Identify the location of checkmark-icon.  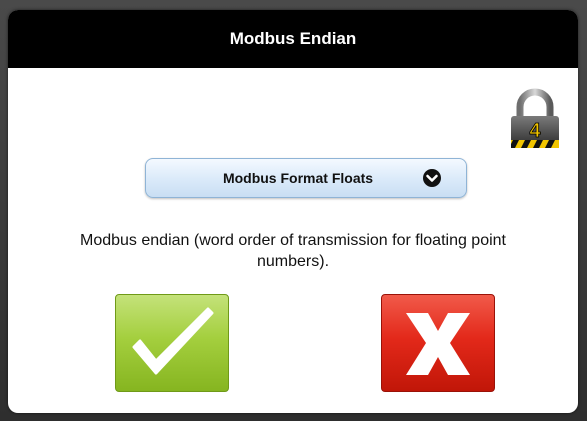
(173, 341).